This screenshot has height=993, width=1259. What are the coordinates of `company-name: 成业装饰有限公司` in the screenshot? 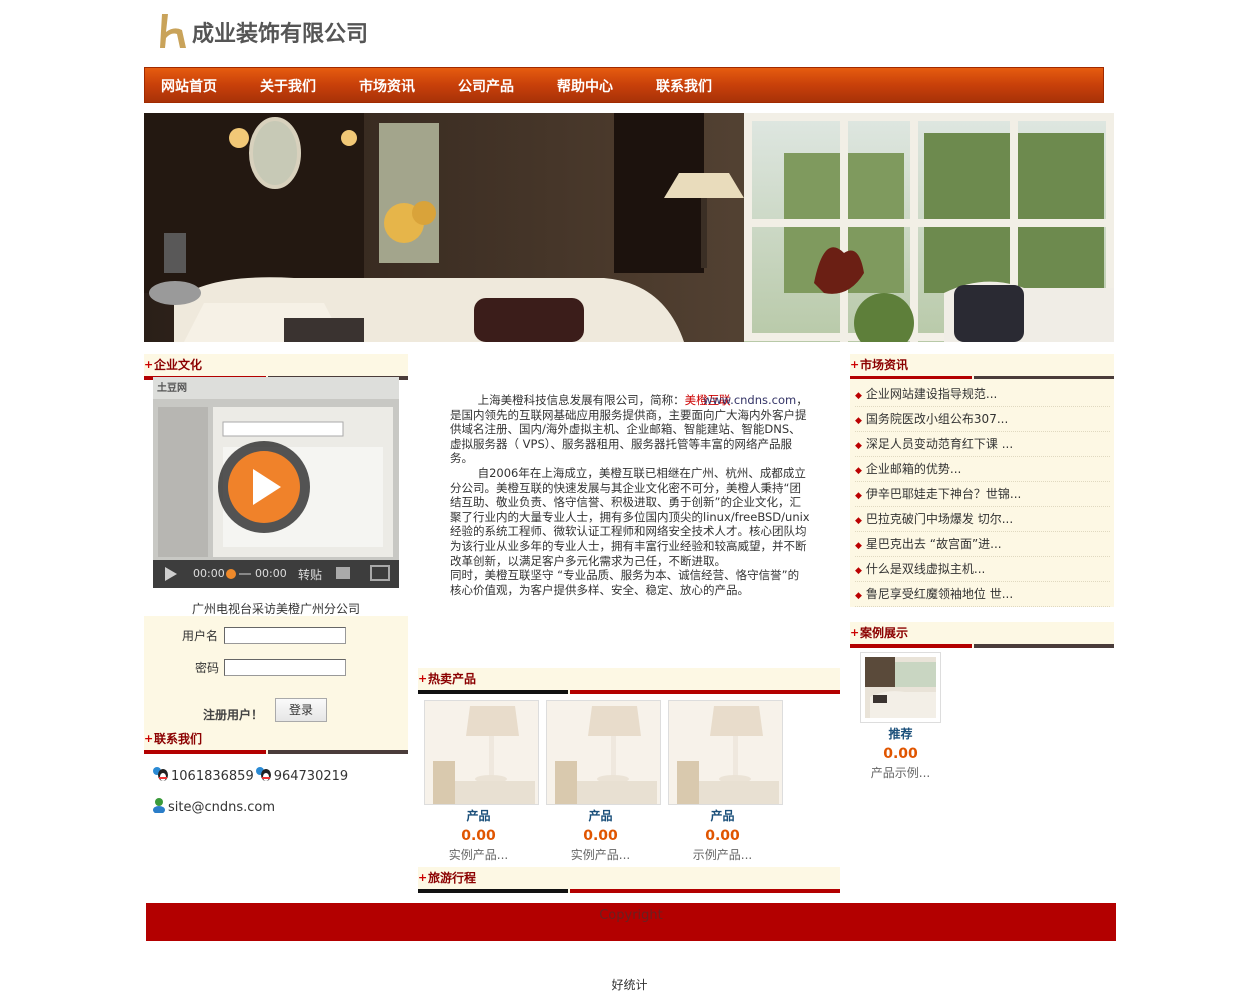 It's located at (280, 34).